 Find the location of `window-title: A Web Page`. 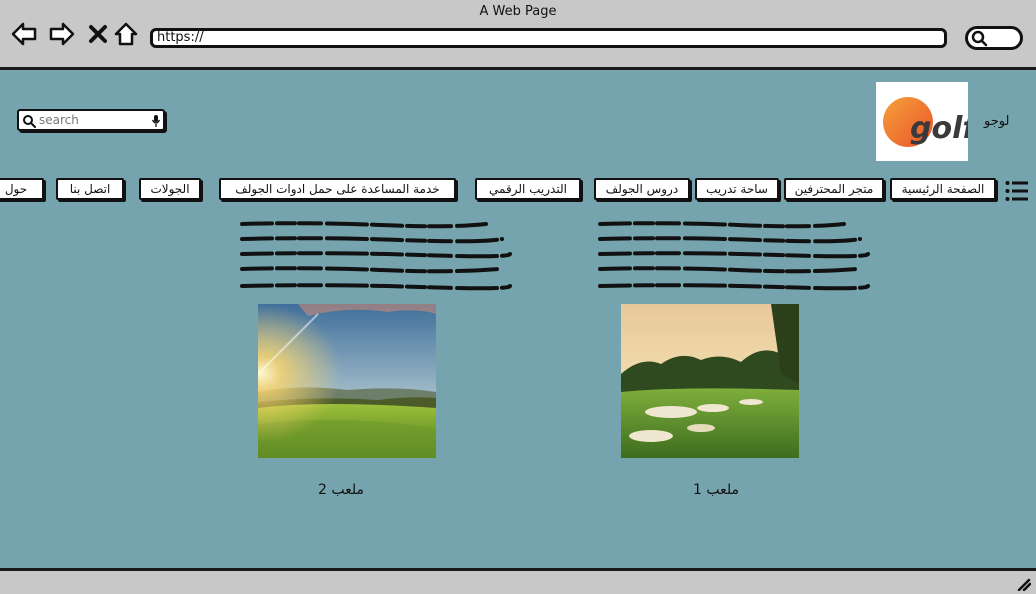

window-title: A Web Page is located at coordinates (518, 11).